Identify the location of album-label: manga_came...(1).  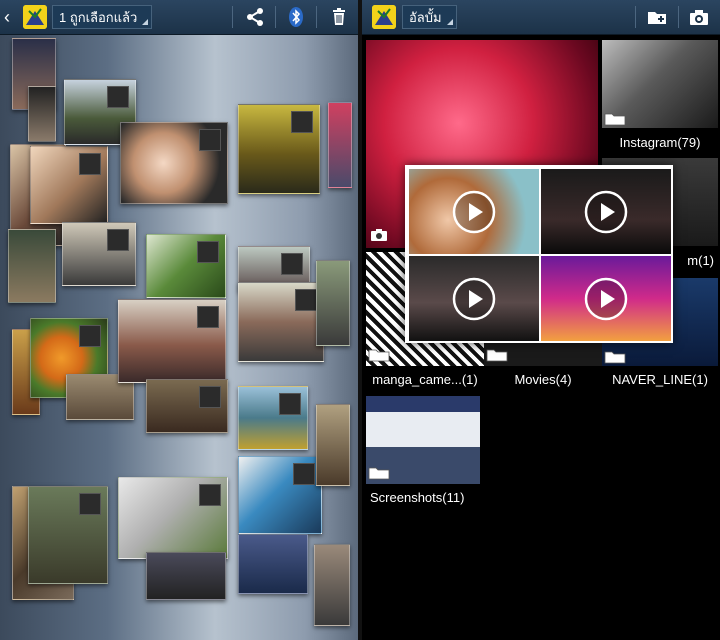
(425, 379).